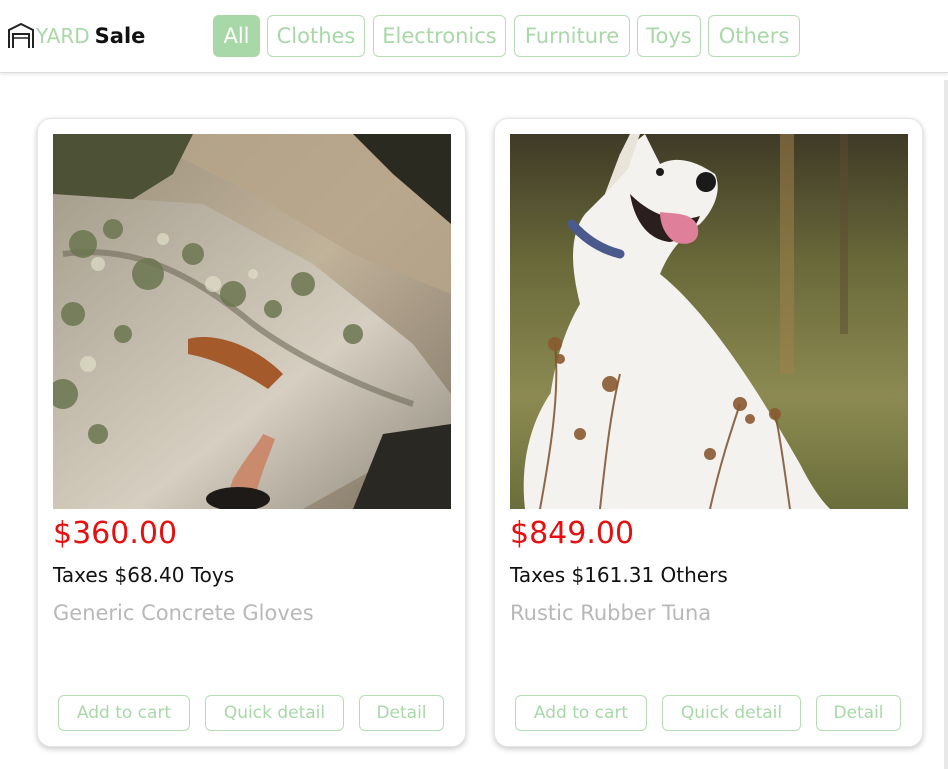  Describe the element at coordinates (115, 533) in the screenshot. I see `product-price: $360.00` at that location.